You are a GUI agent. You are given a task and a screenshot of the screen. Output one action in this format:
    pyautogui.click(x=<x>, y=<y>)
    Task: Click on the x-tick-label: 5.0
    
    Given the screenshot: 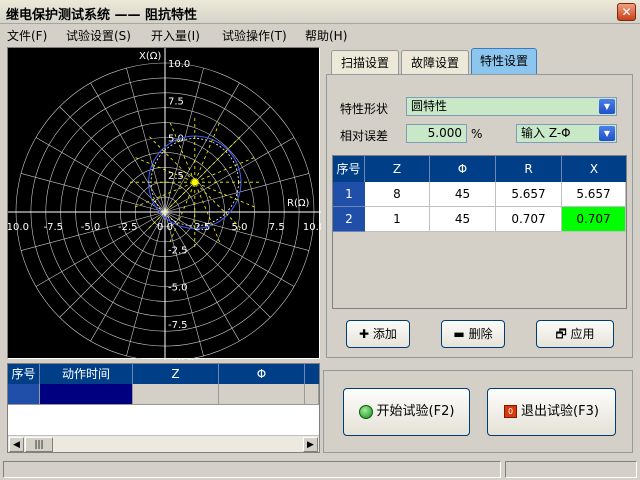 What is the action you would take?
    pyautogui.click(x=240, y=227)
    